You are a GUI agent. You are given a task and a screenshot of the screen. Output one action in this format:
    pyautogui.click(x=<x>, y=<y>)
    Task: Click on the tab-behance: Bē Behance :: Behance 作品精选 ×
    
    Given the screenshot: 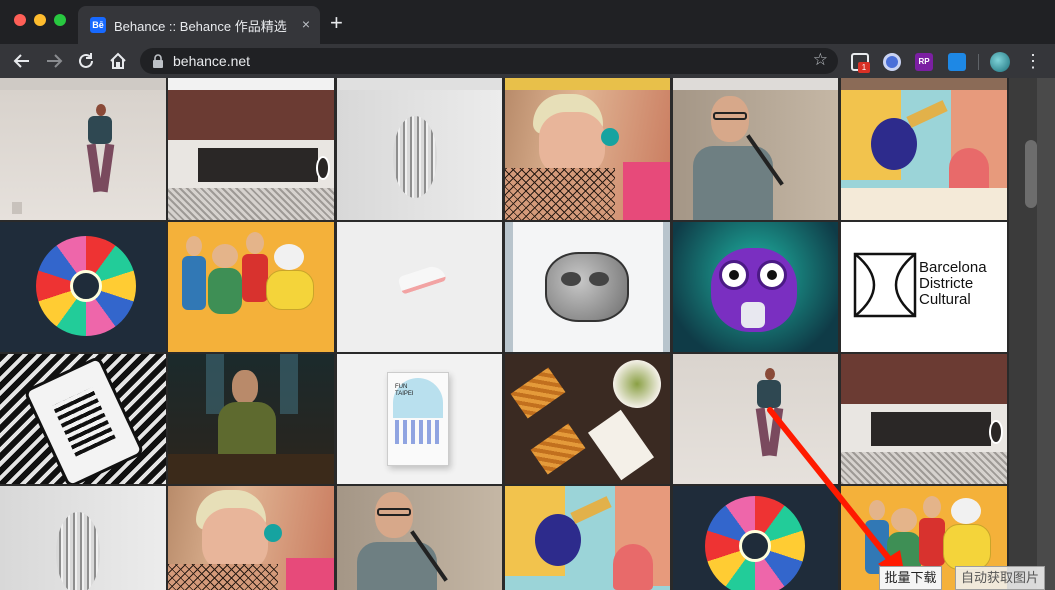 What is the action you would take?
    pyautogui.click(x=199, y=25)
    